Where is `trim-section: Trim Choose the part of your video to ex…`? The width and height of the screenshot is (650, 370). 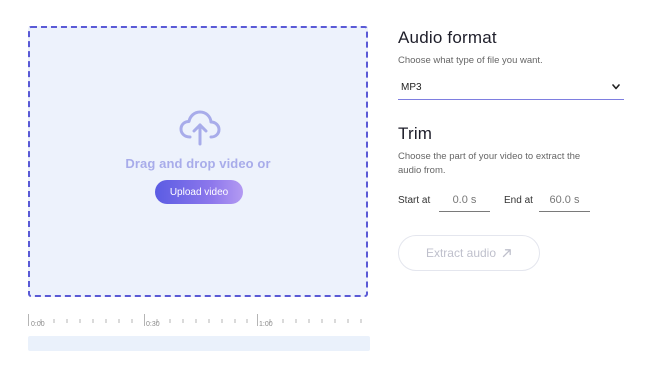 trim-section: Trim Choose the part of your video to ex… is located at coordinates (514, 151).